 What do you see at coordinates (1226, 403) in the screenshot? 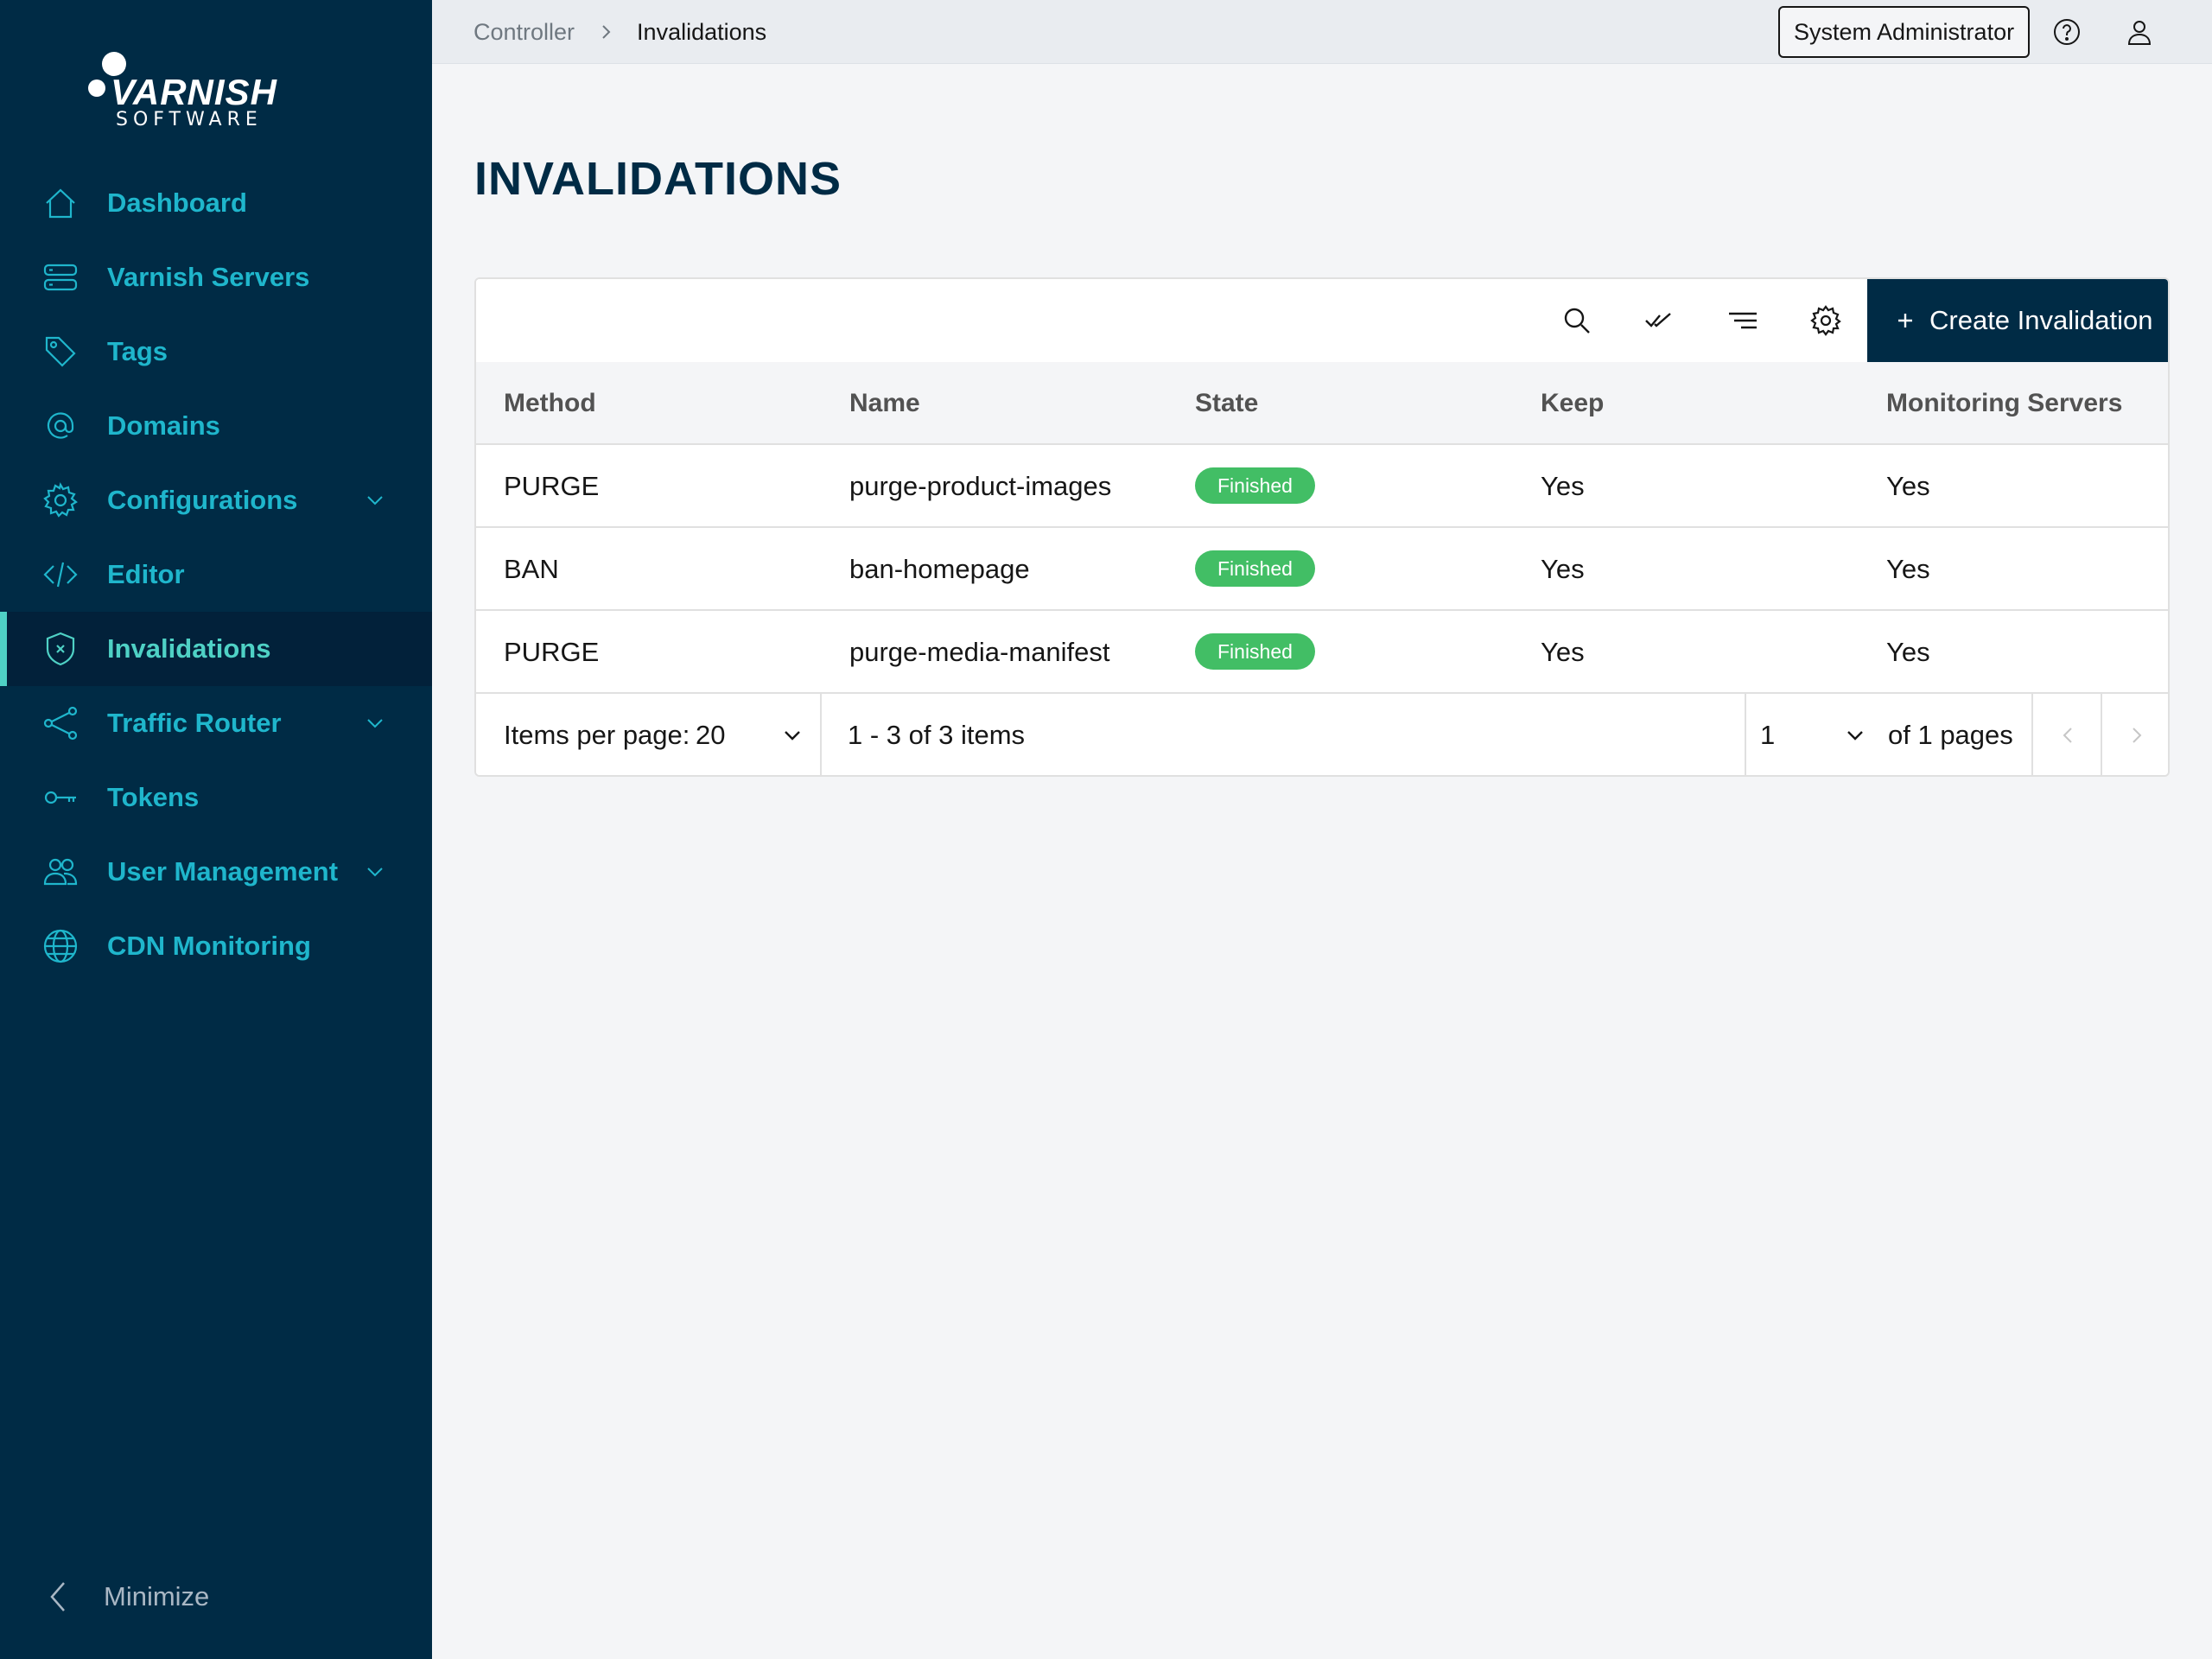
I see `column-header-state: State` at bounding box center [1226, 403].